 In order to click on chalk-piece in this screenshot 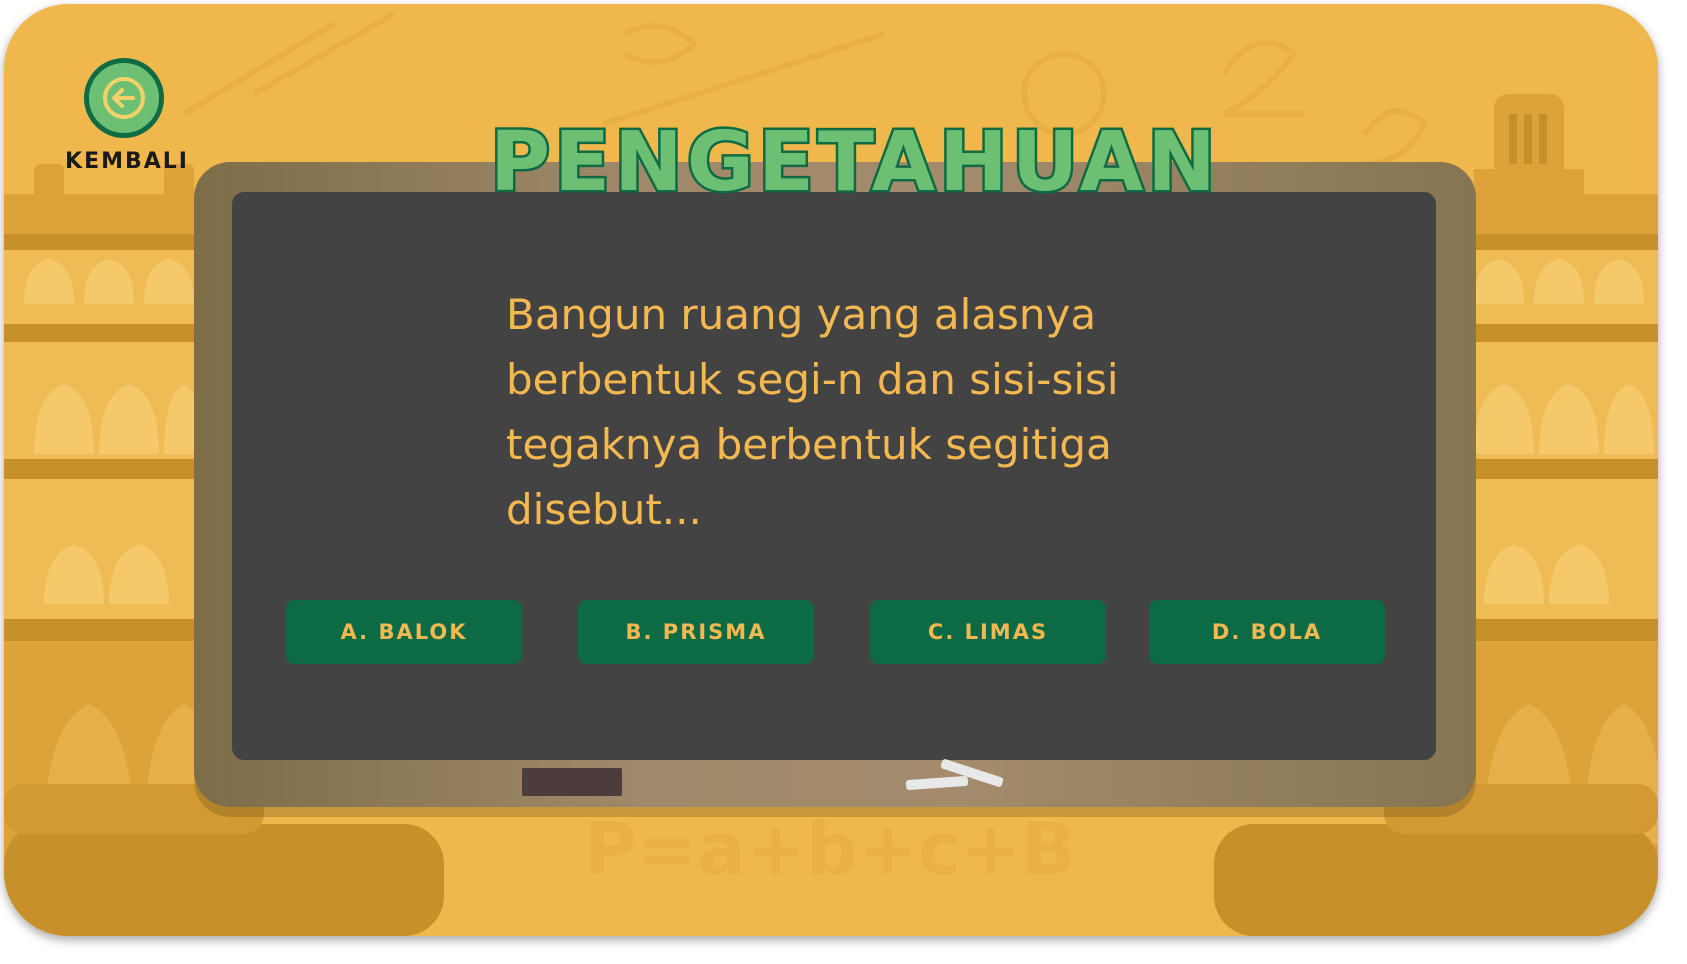, I will do `click(937, 783)`.